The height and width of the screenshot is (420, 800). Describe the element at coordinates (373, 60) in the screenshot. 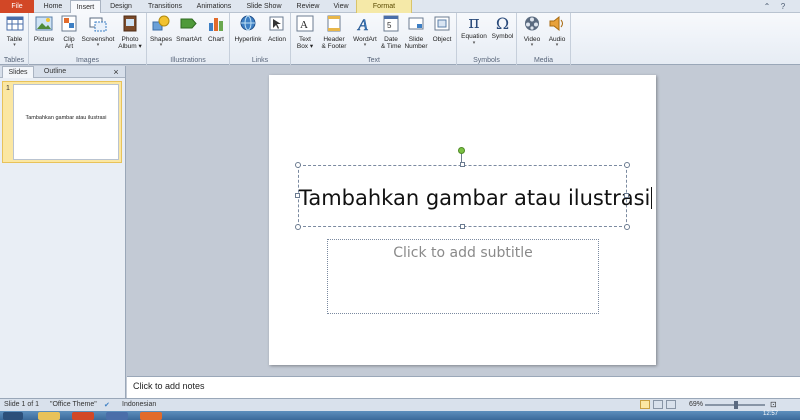

I see `group-label-text: Text` at that location.